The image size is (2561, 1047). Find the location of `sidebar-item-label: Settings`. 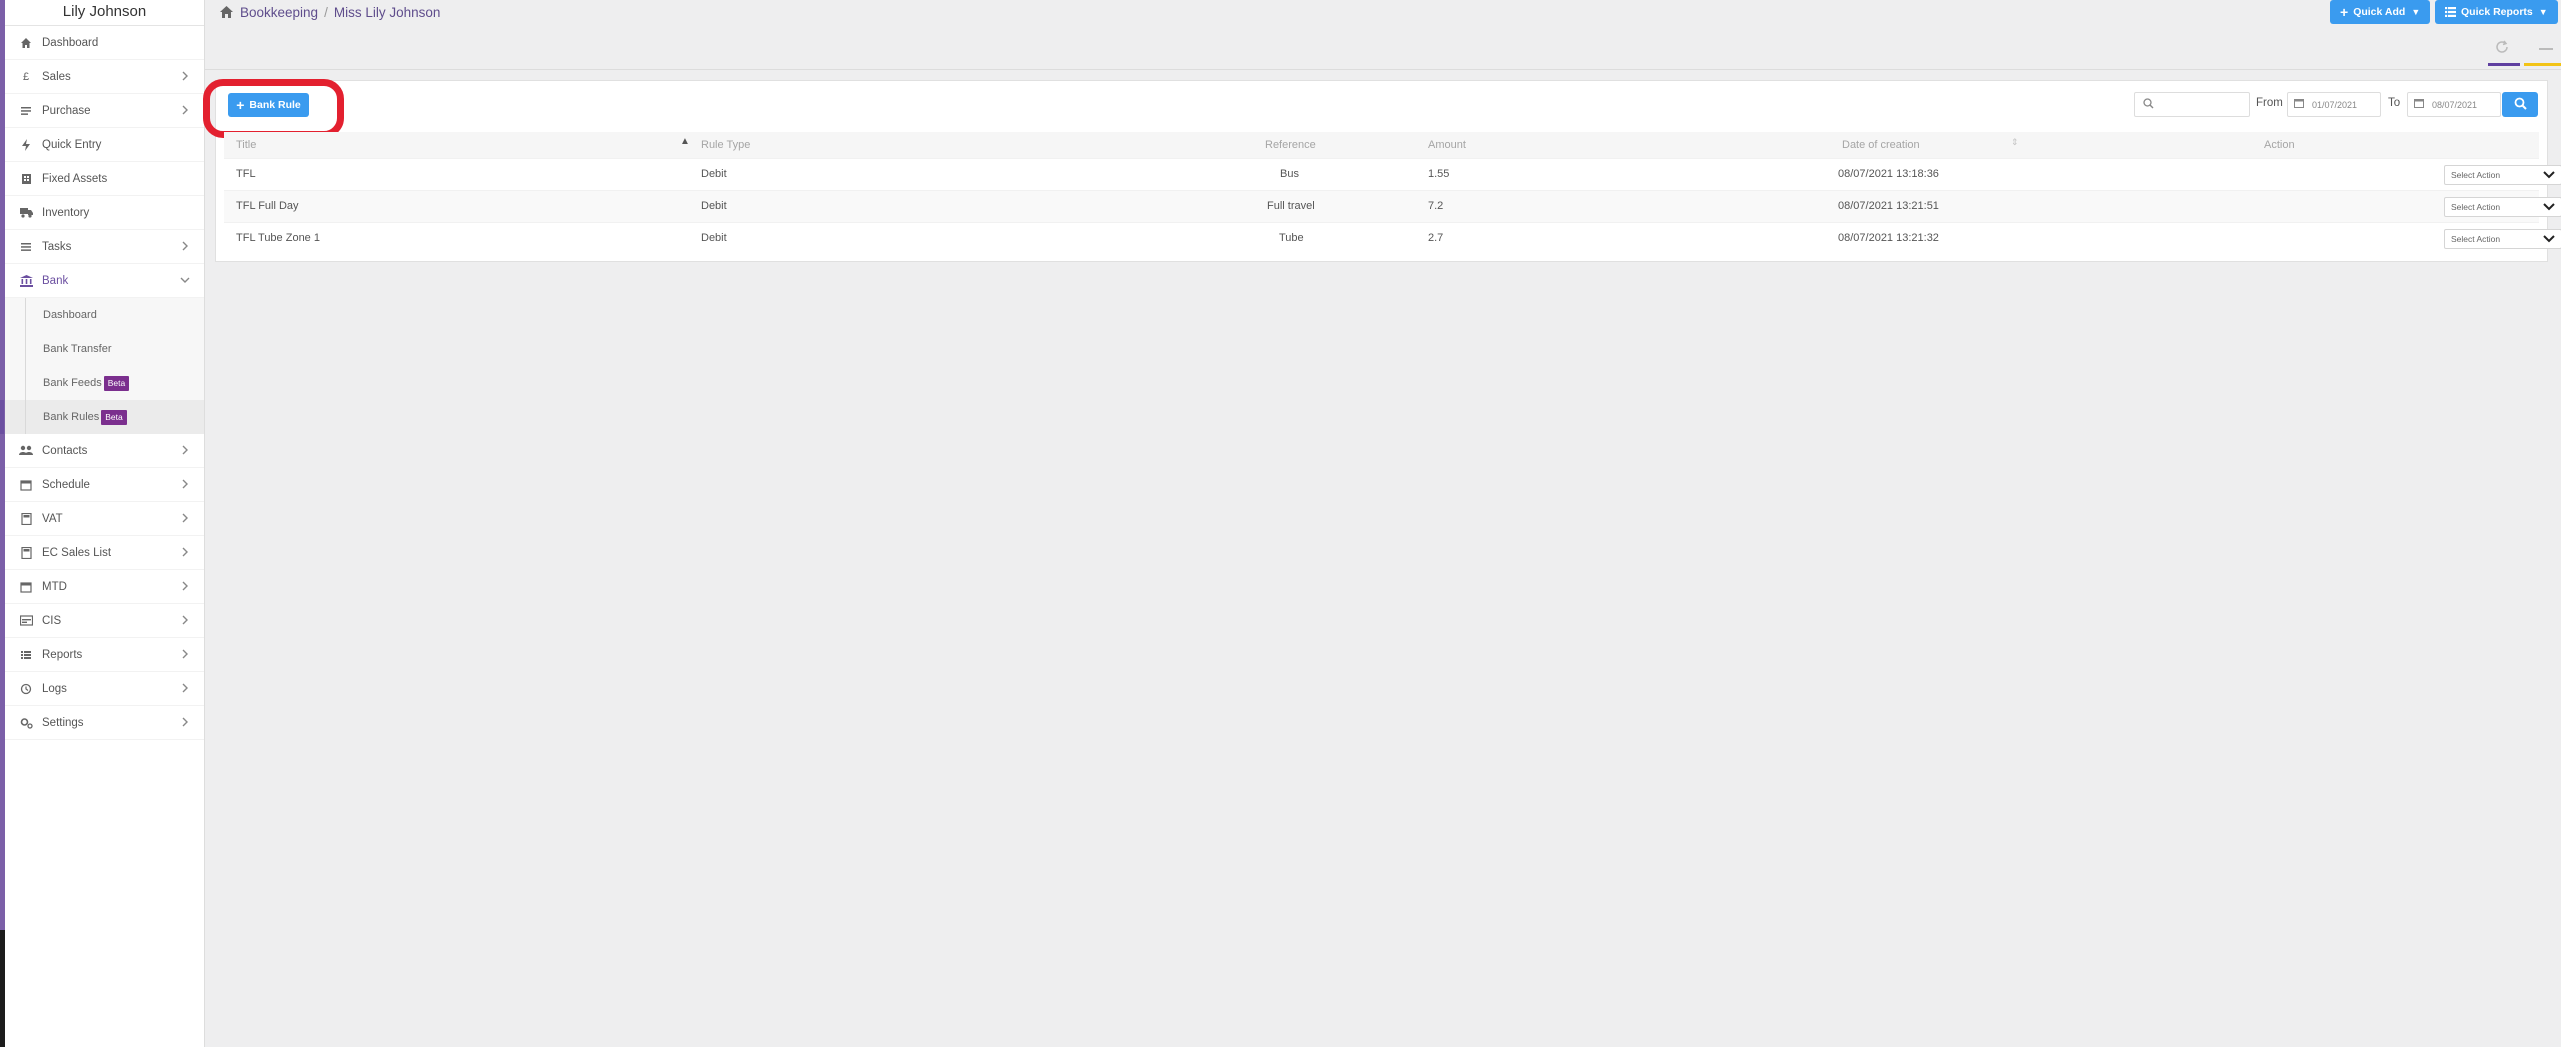

sidebar-item-label: Settings is located at coordinates (63, 722).